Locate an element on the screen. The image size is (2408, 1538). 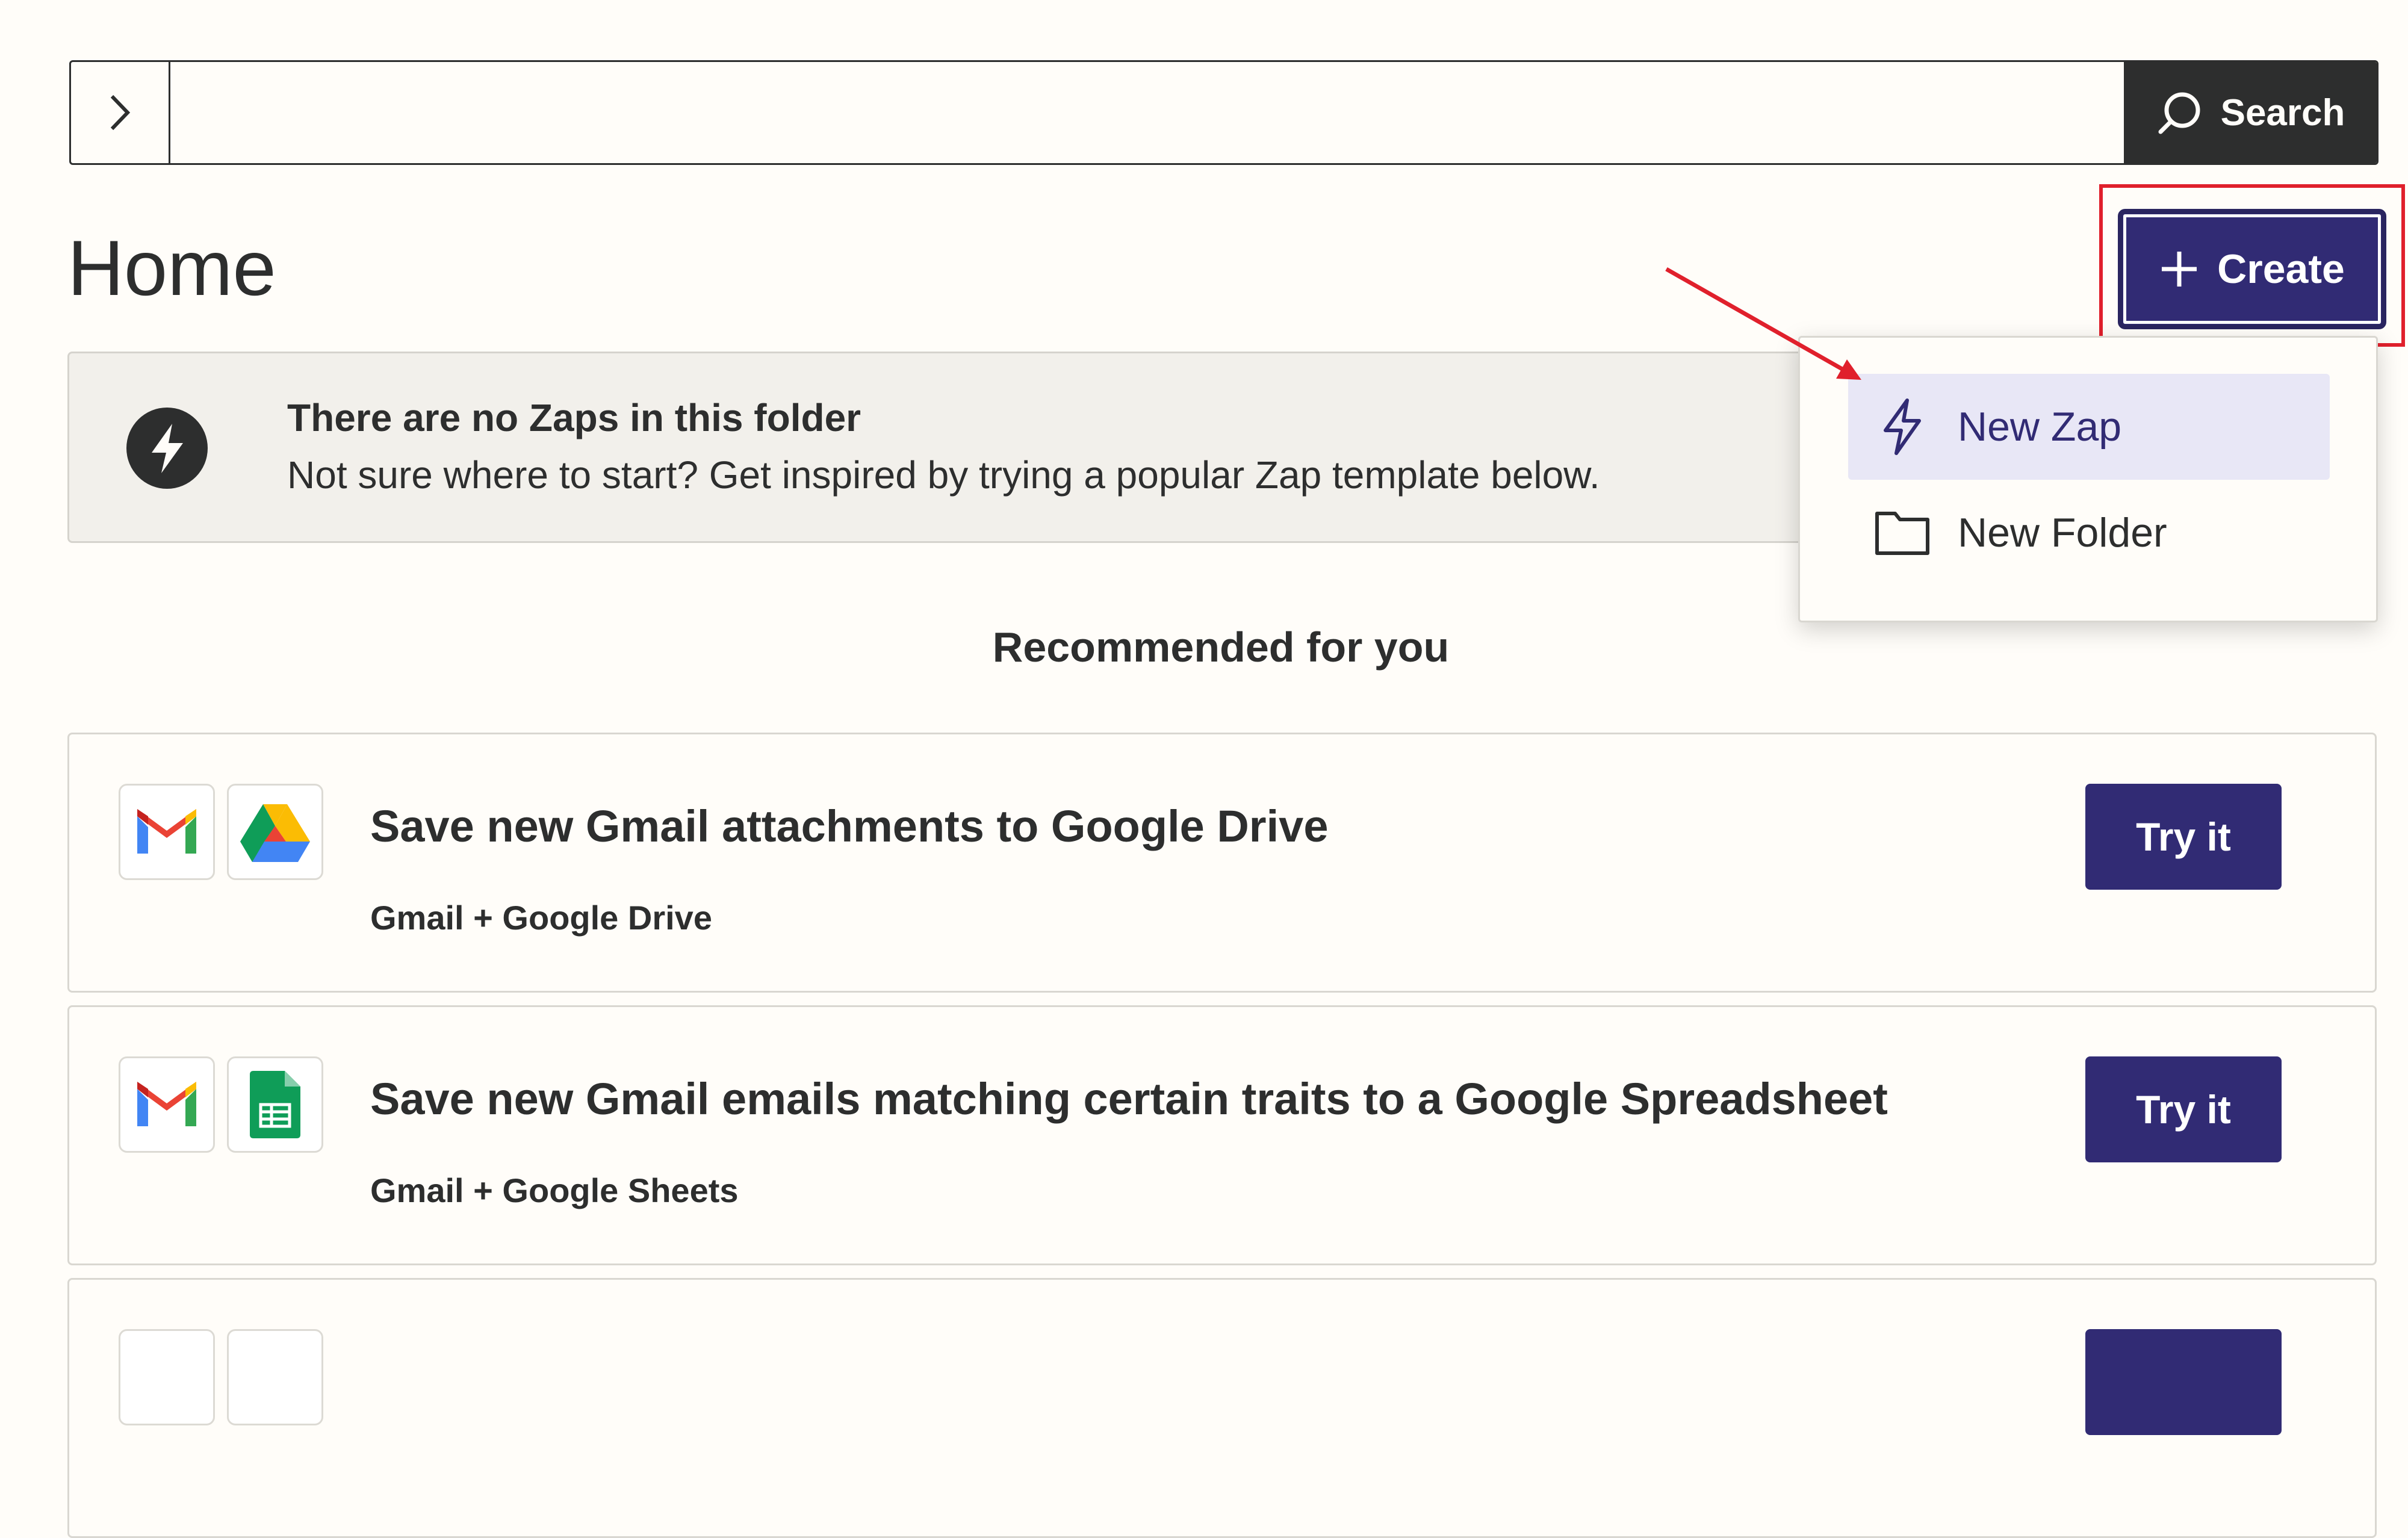
page-title: Home is located at coordinates (171, 268).